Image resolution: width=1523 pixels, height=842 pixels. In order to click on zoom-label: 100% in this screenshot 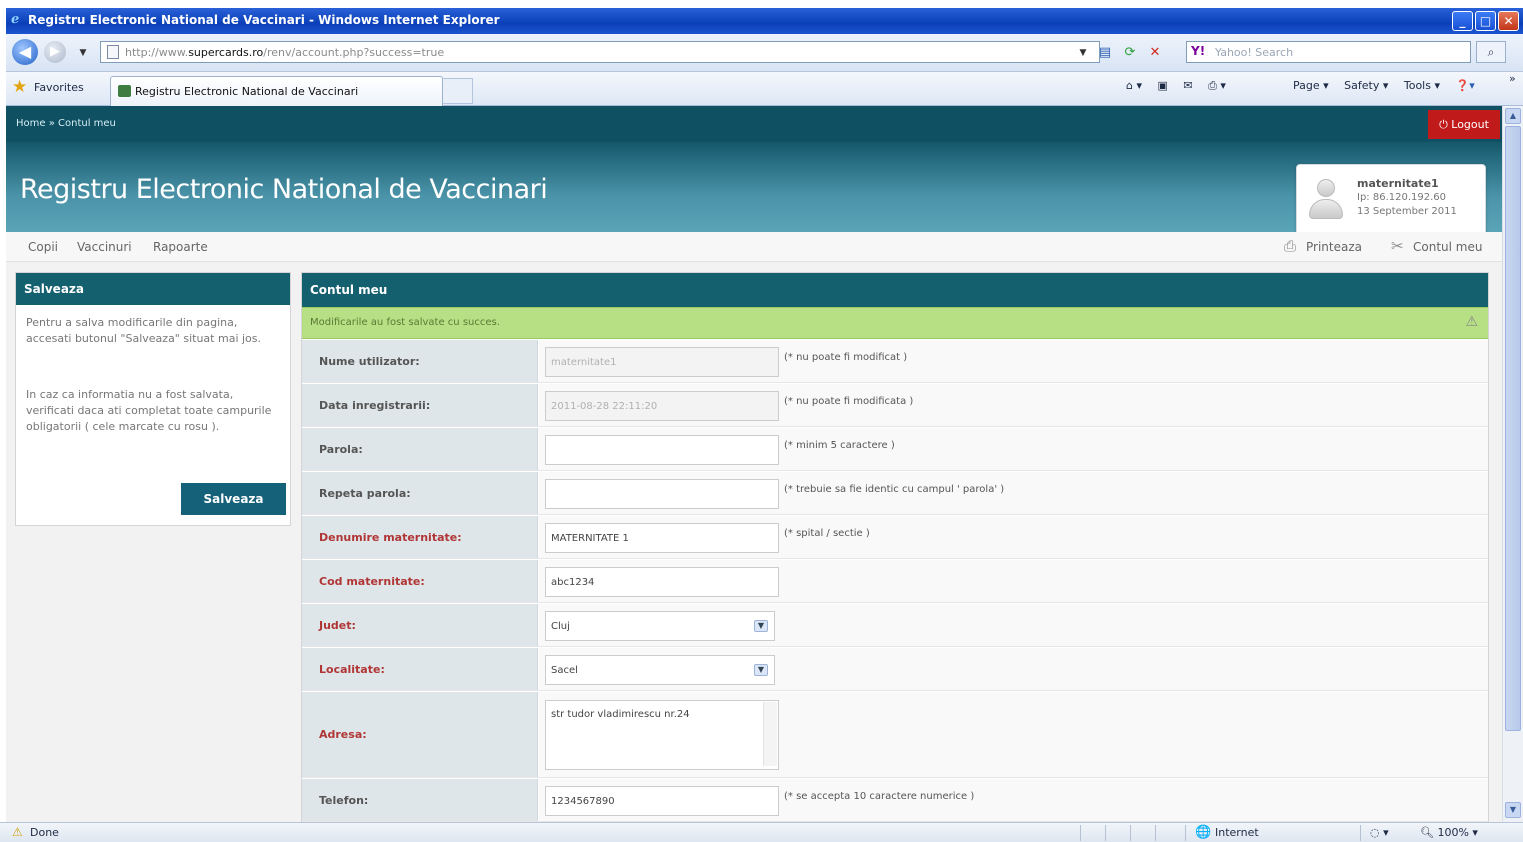, I will do `click(1453, 832)`.